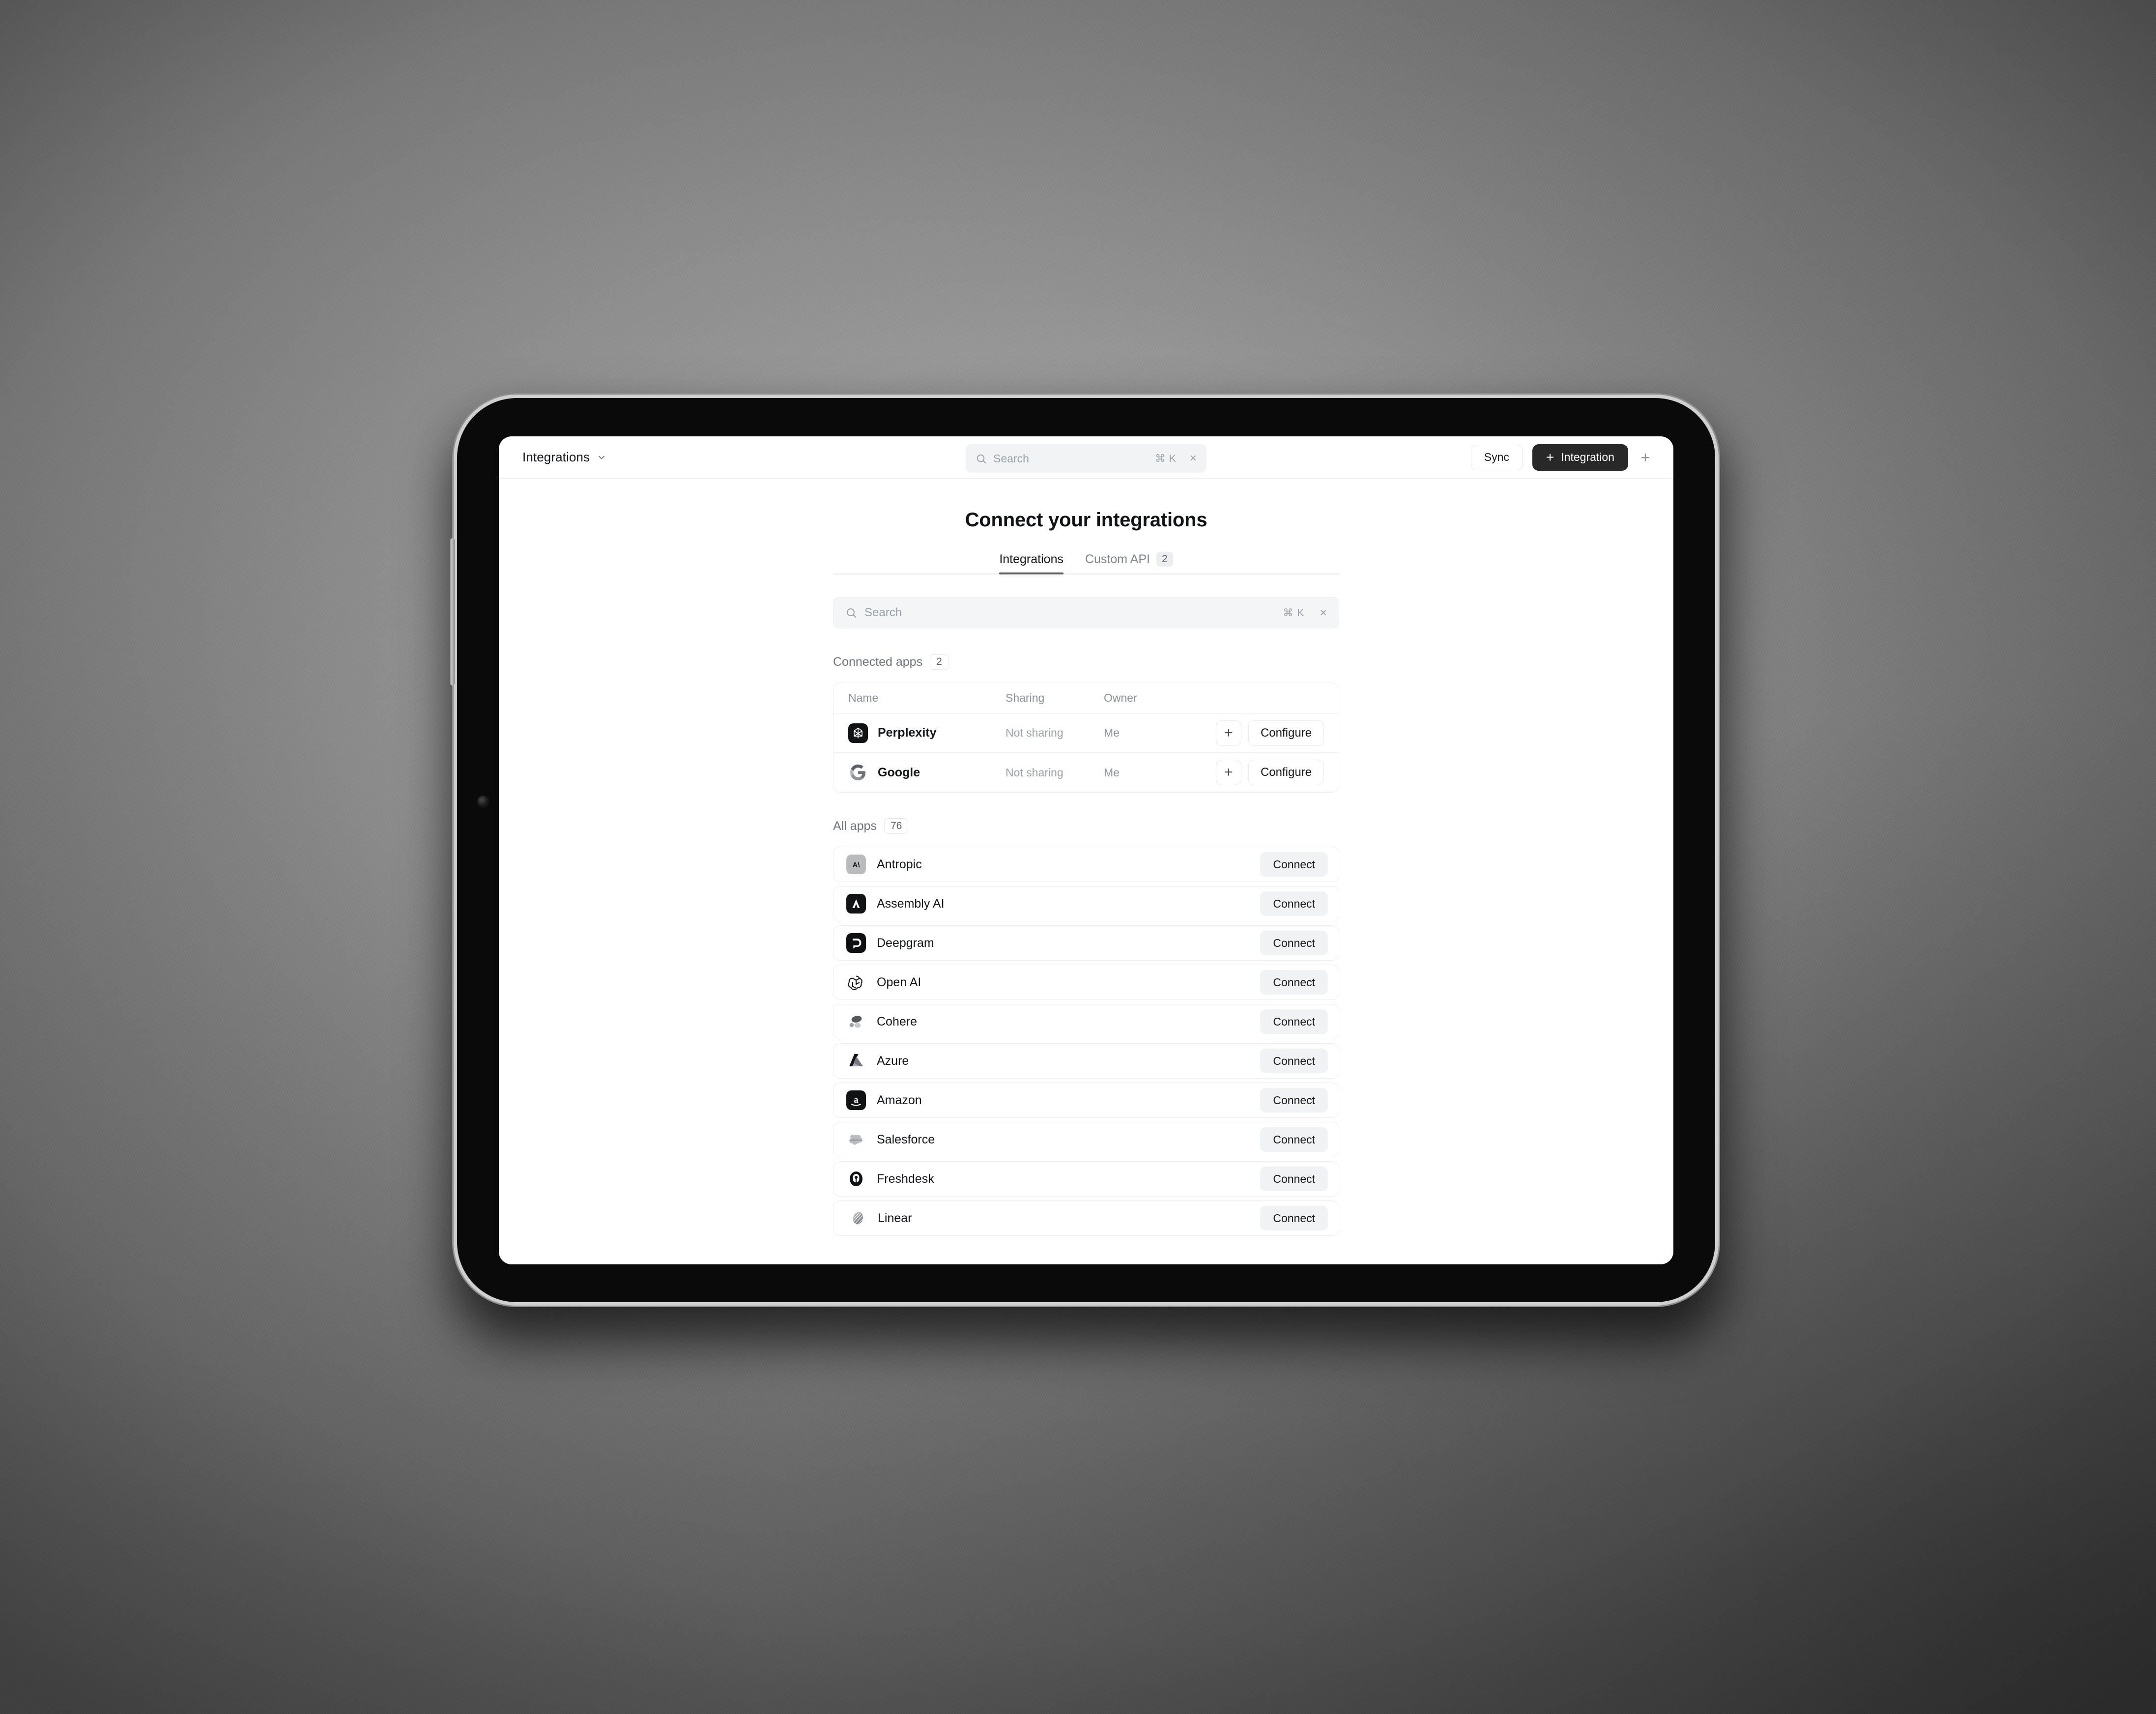 This screenshot has width=2156, height=1714. I want to click on list-item: Deepgram Connect, so click(1086, 943).